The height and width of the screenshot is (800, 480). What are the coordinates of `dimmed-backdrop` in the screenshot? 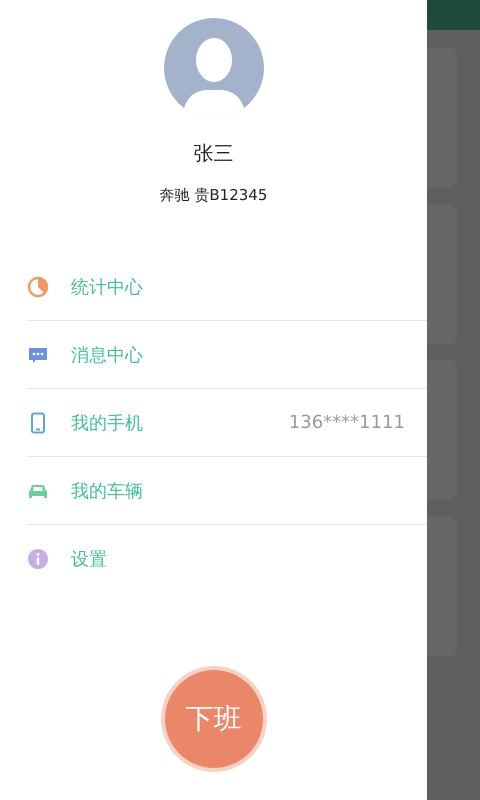 It's located at (453, 400).